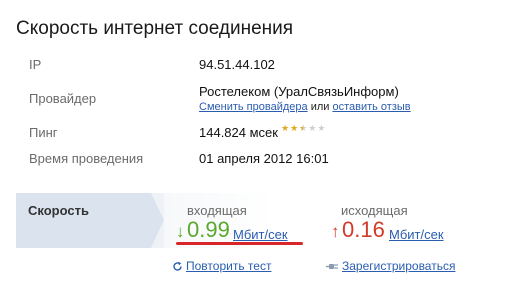  I want to click on outgoing-label: исходящая, so click(374, 210).